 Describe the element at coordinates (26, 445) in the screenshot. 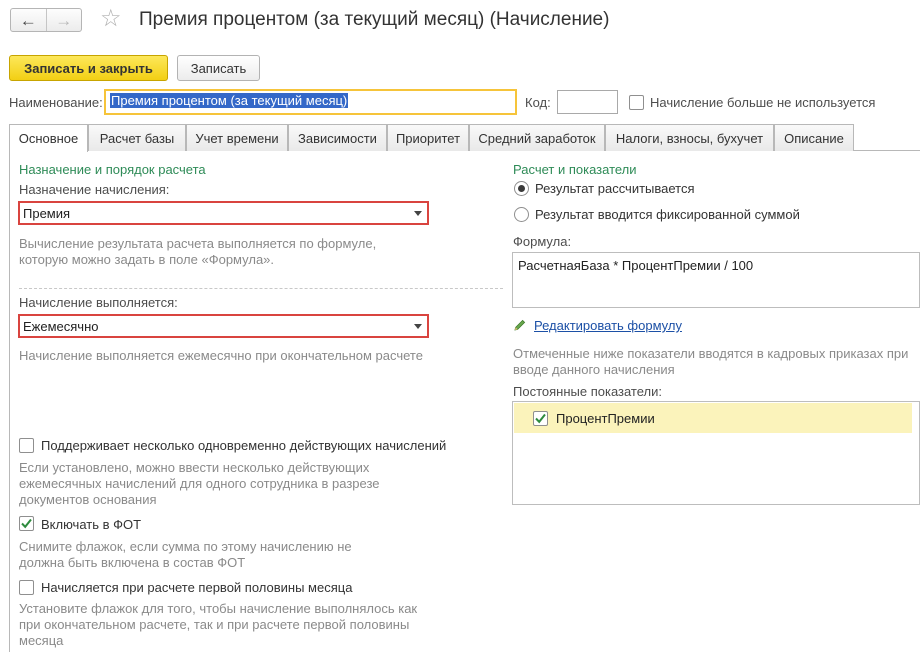

I see `multi-checkbox` at that location.